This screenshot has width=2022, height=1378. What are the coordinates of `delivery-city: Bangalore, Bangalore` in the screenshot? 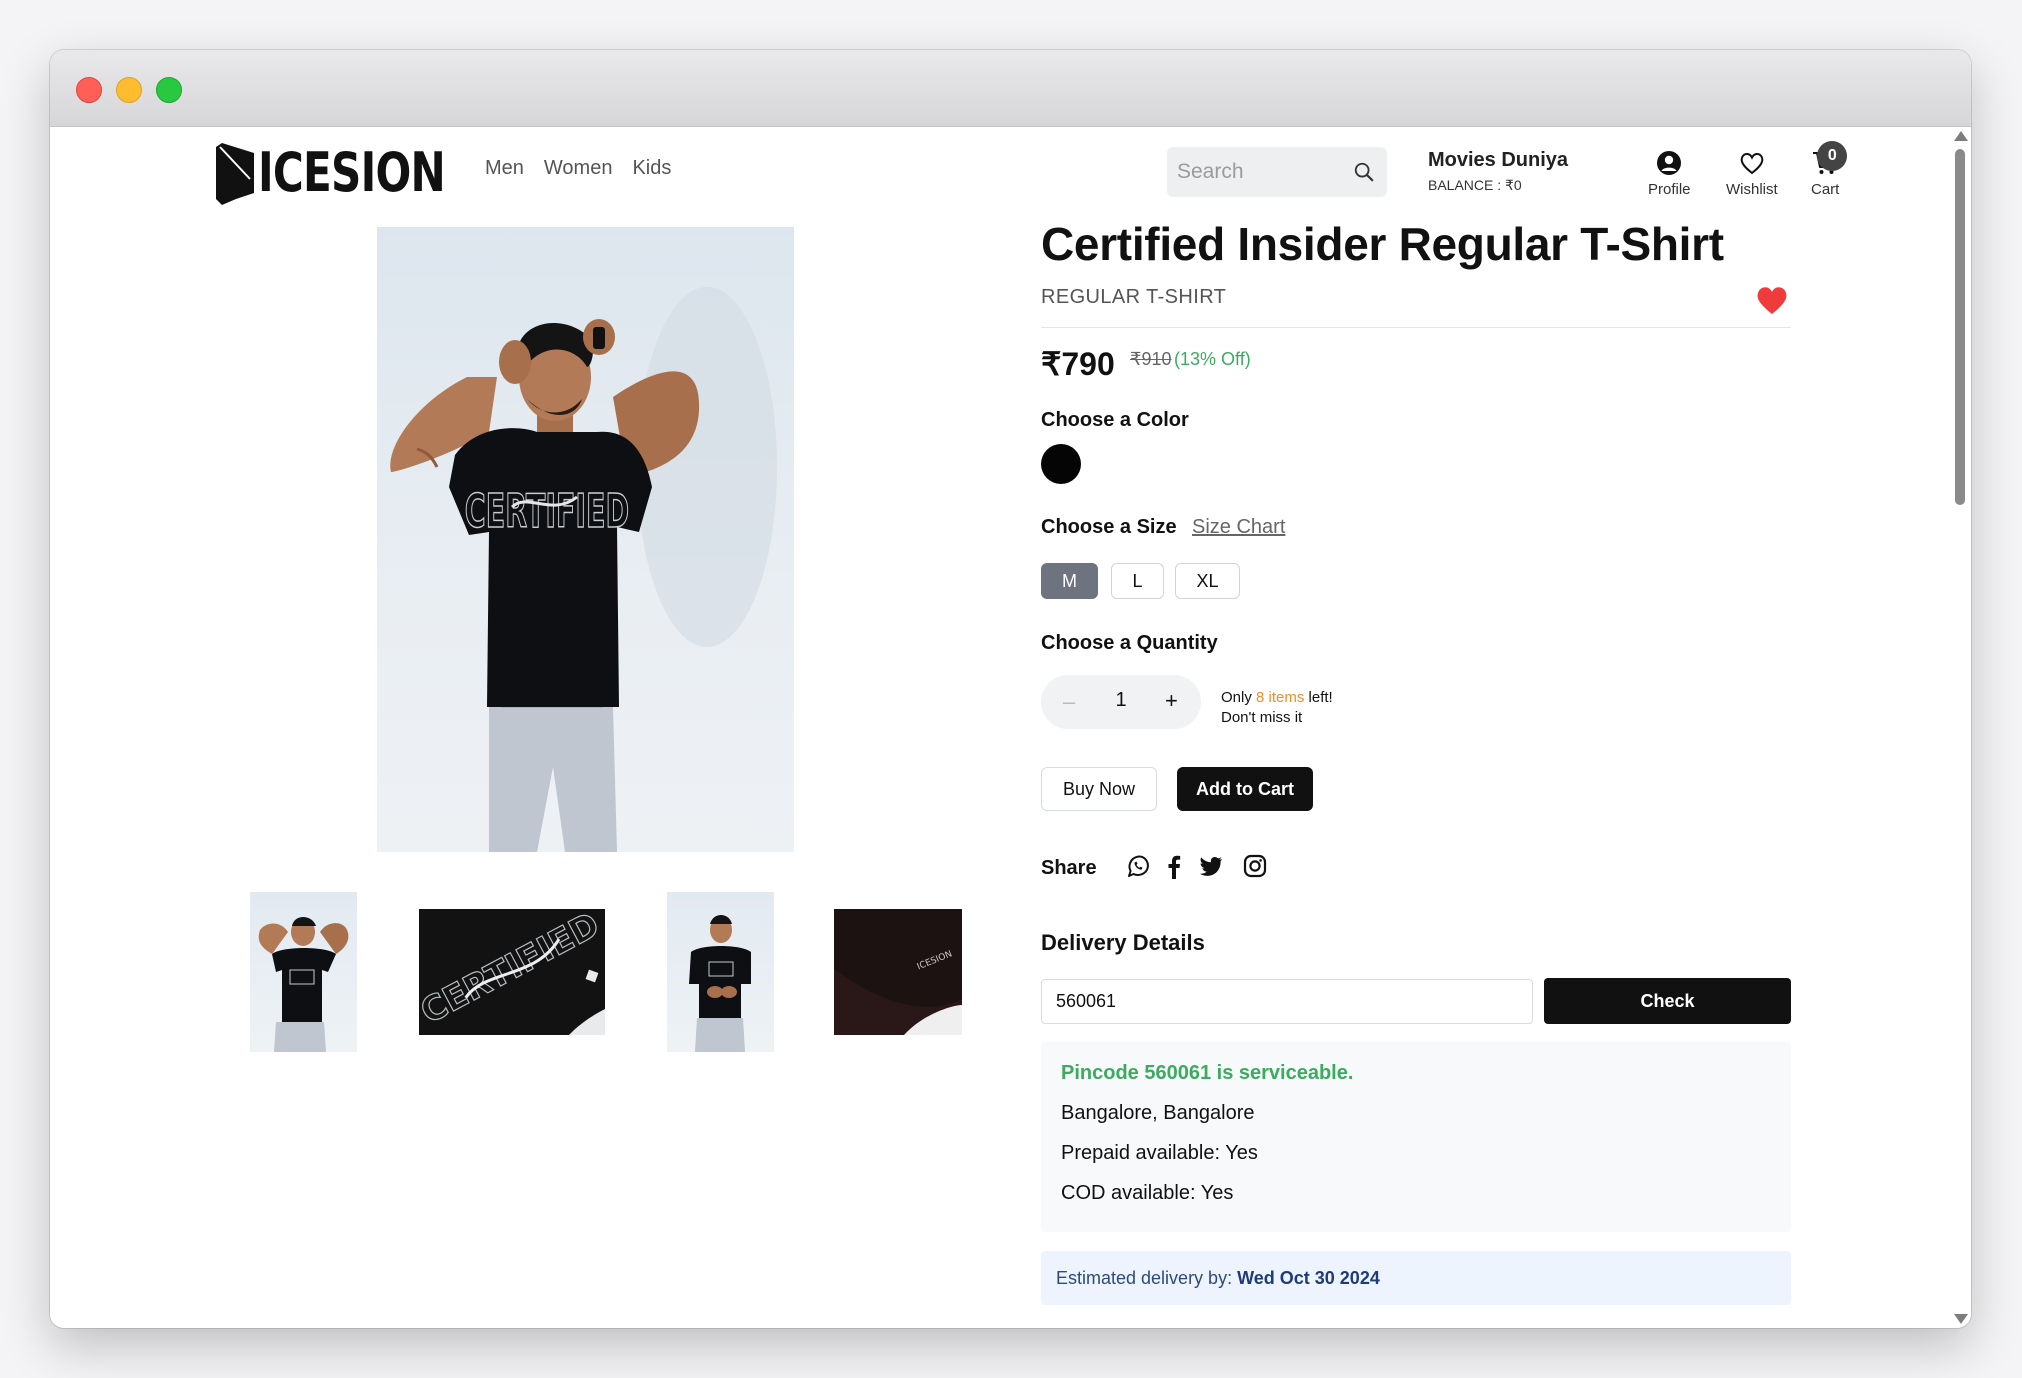 It's located at (1158, 1113).